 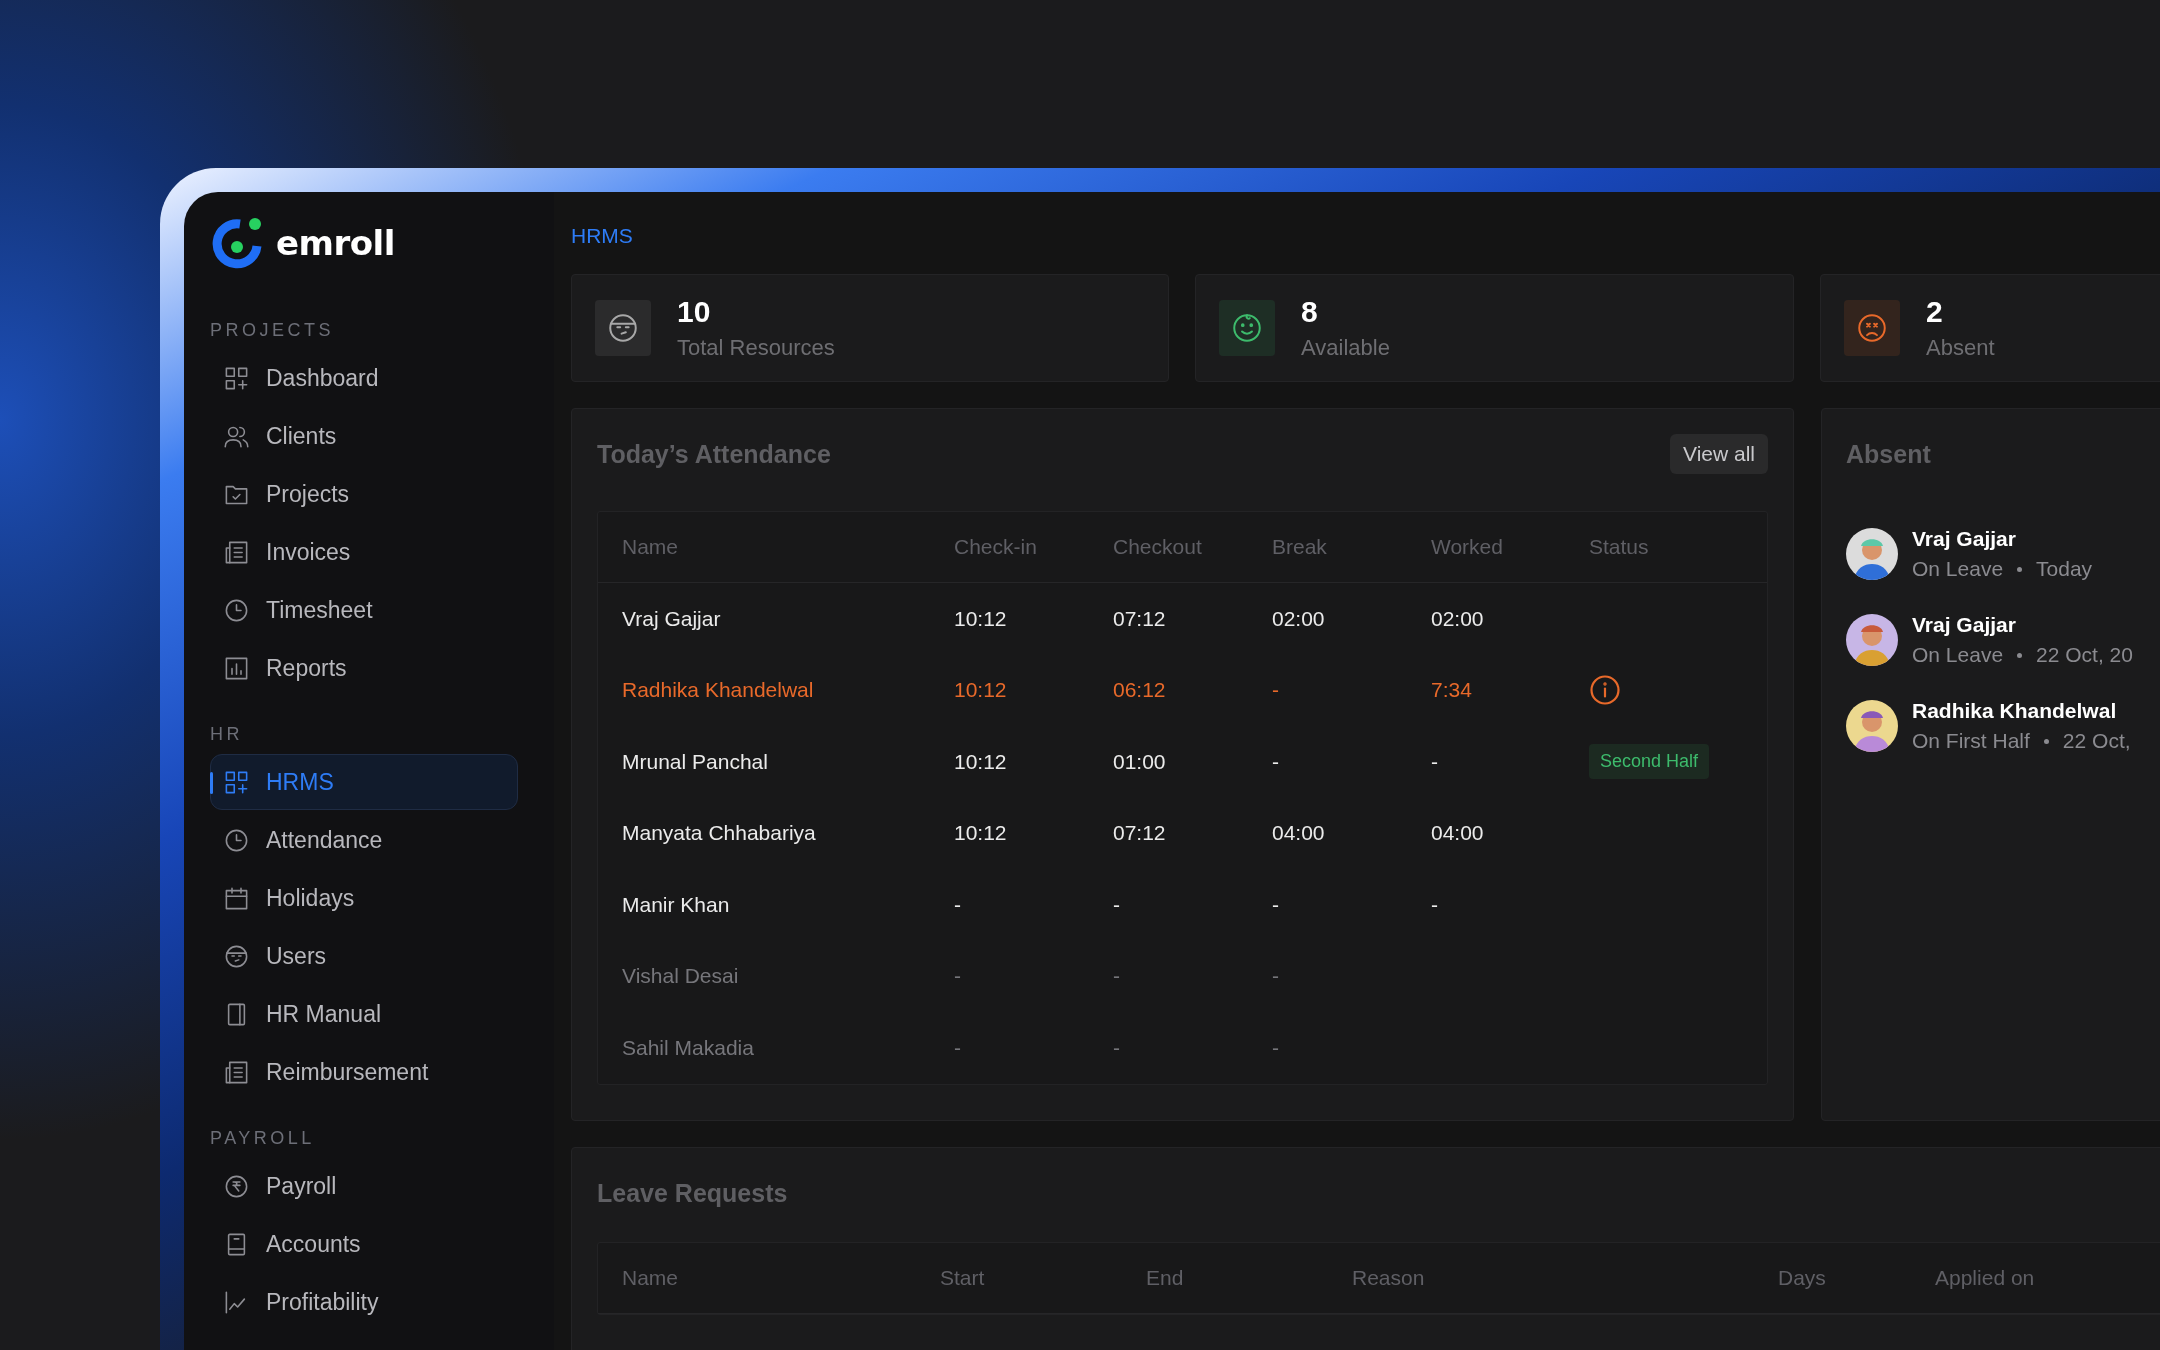 I want to click on sidebar-item: Users, so click(x=364, y=956).